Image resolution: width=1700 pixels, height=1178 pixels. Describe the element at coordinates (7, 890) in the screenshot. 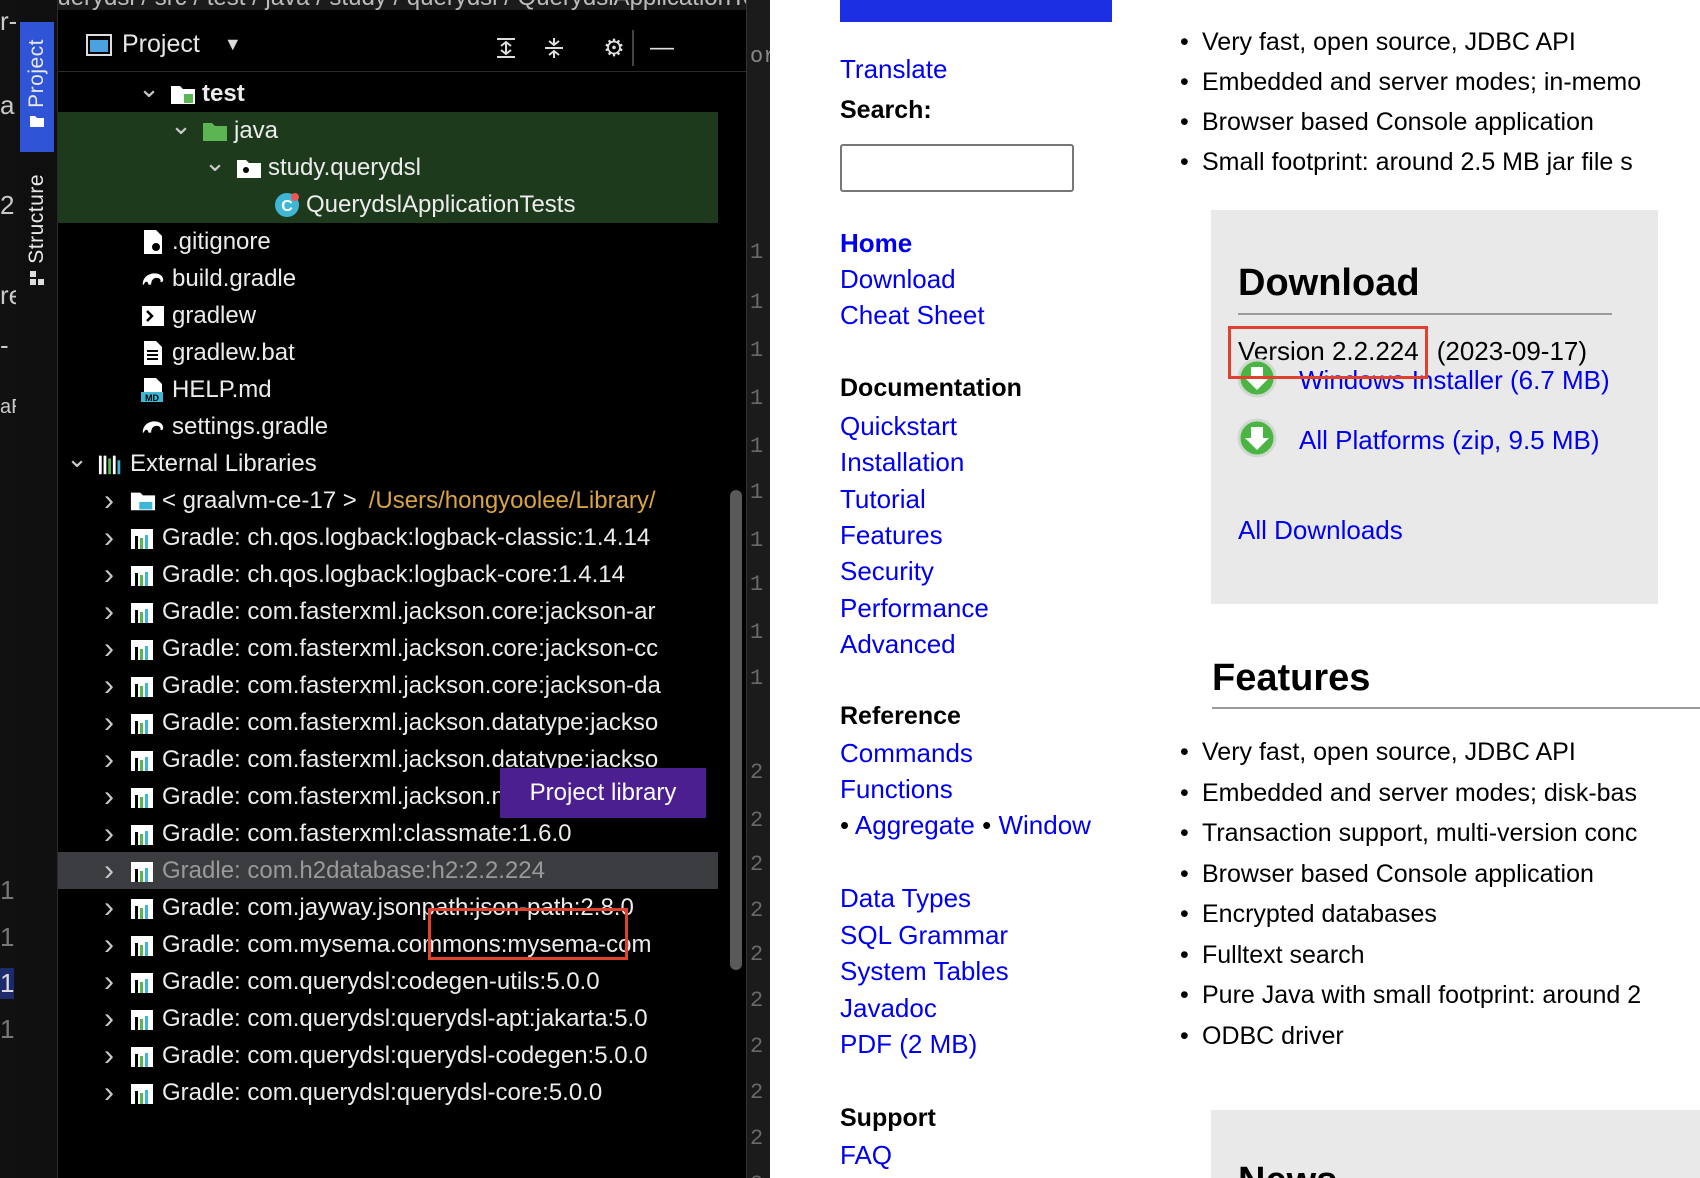

I see `edge-text: 1` at that location.